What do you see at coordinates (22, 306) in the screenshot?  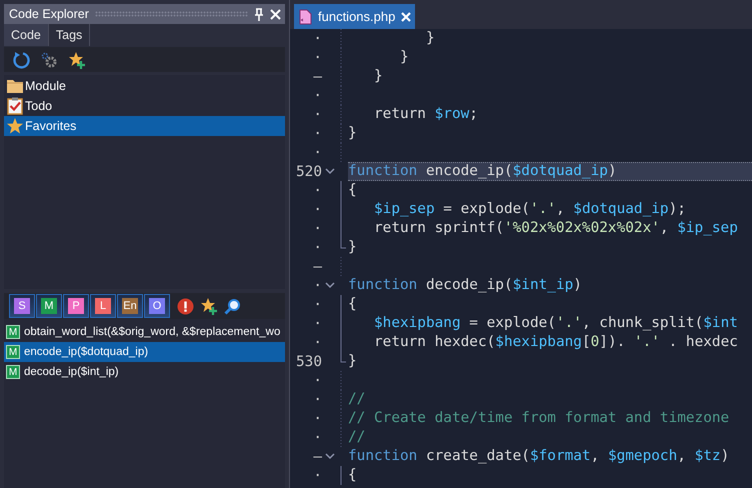 I see `filter-toggle: S` at bounding box center [22, 306].